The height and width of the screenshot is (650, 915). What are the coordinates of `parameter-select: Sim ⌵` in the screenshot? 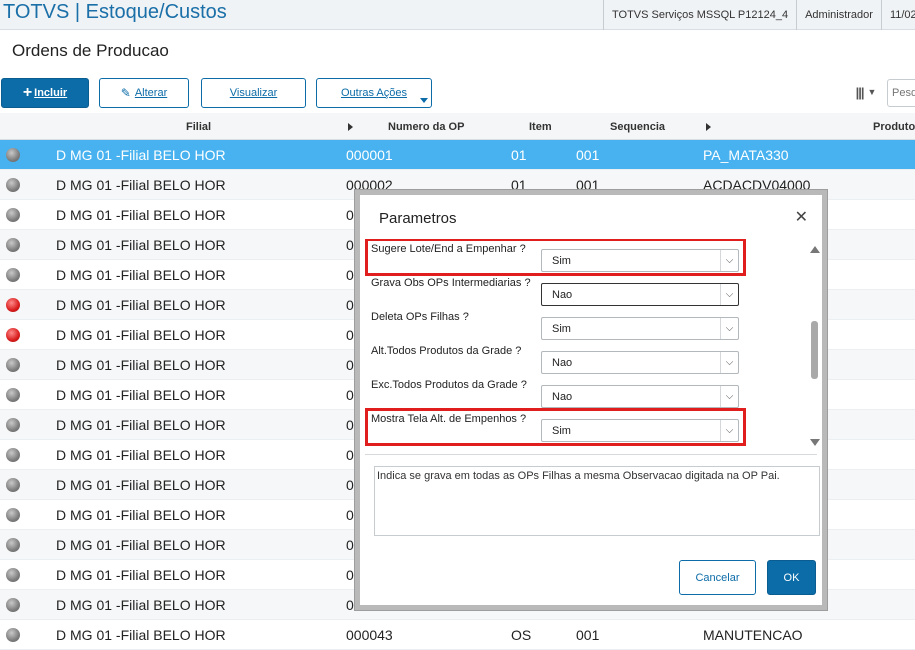 It's located at (640, 328).